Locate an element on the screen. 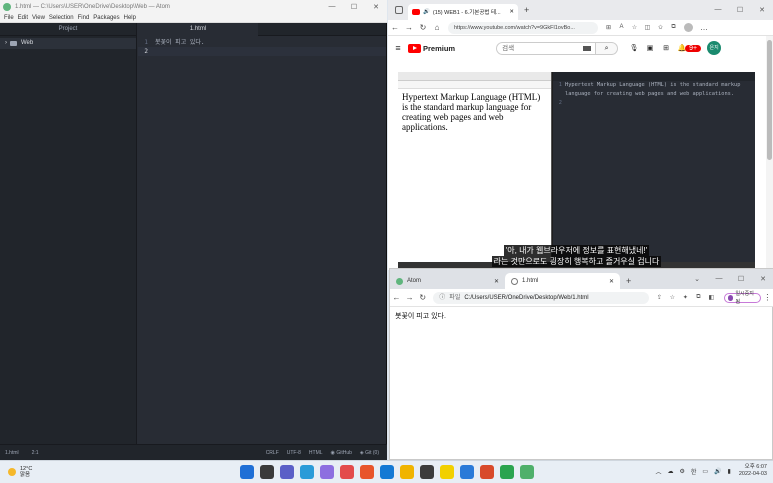 Image resolution: width=773 pixels, height=483 pixels. split-screen-icon: ◫ is located at coordinates (647, 27).